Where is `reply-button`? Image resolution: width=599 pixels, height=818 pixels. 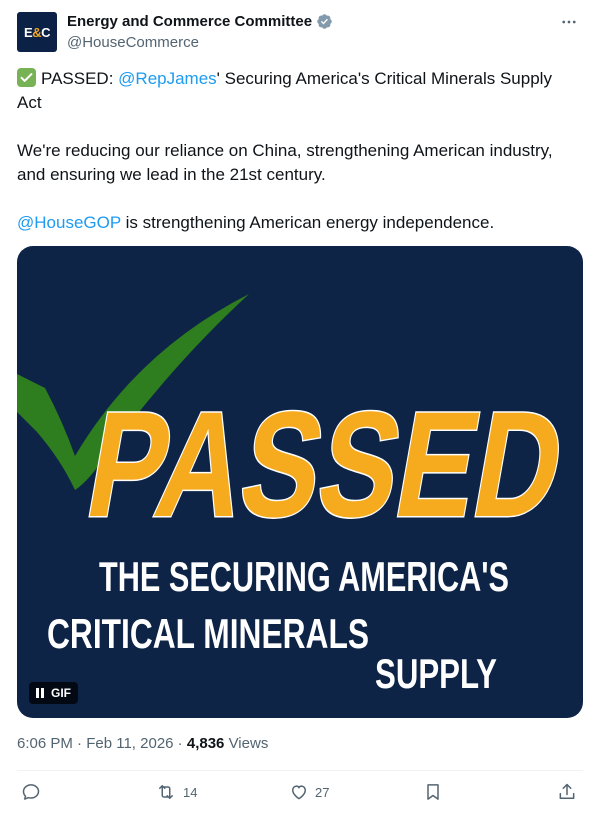 reply-button is located at coordinates (34, 792).